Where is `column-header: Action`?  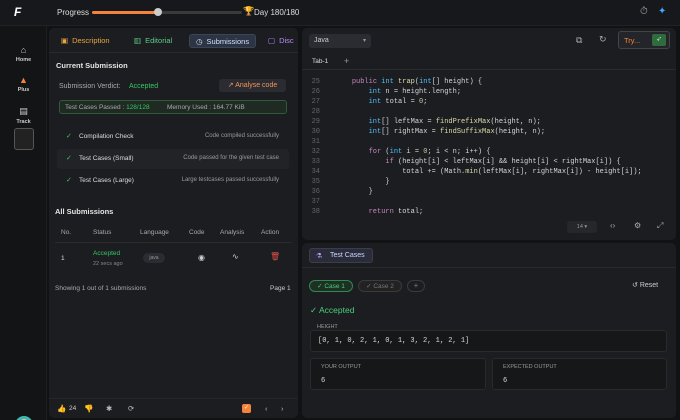 column-header: Action is located at coordinates (270, 232).